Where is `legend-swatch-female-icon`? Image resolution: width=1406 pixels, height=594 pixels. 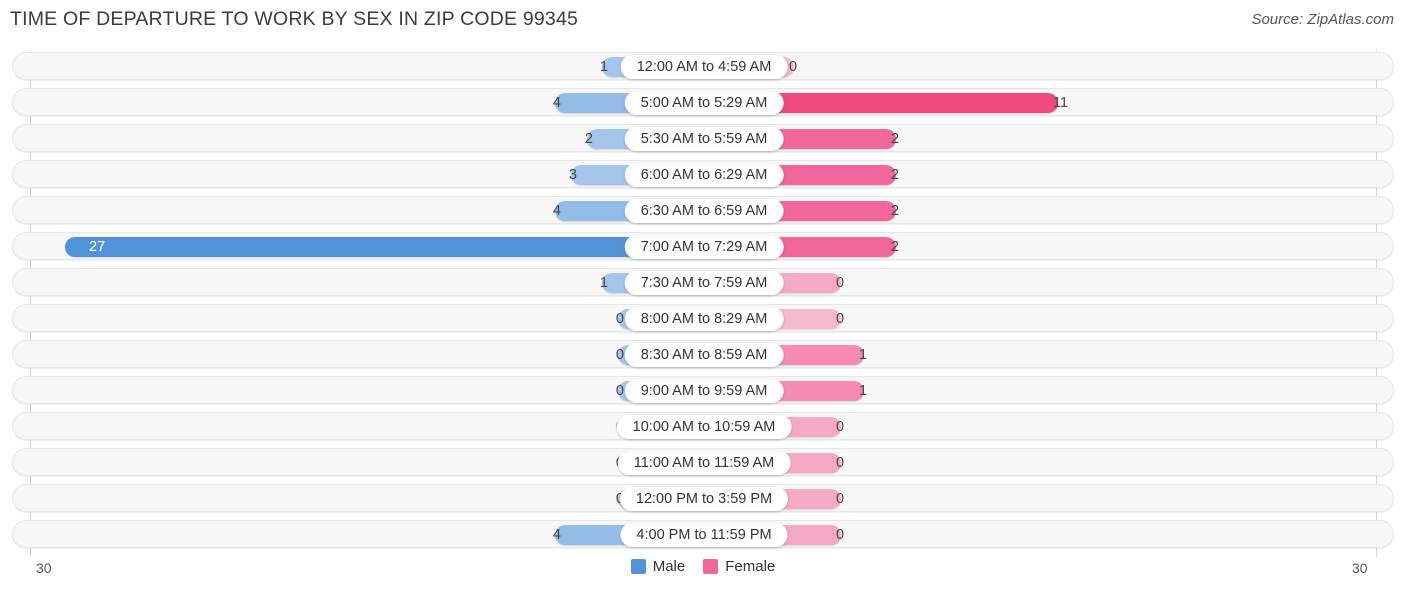 legend-swatch-female-icon is located at coordinates (711, 566).